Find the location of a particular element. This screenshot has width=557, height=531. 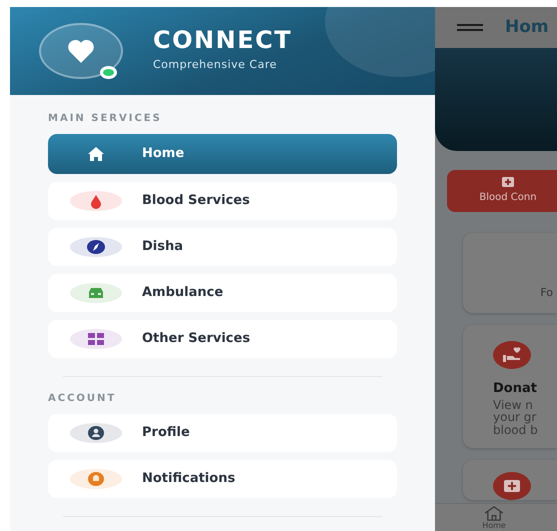

home-icon is located at coordinates (494, 513).